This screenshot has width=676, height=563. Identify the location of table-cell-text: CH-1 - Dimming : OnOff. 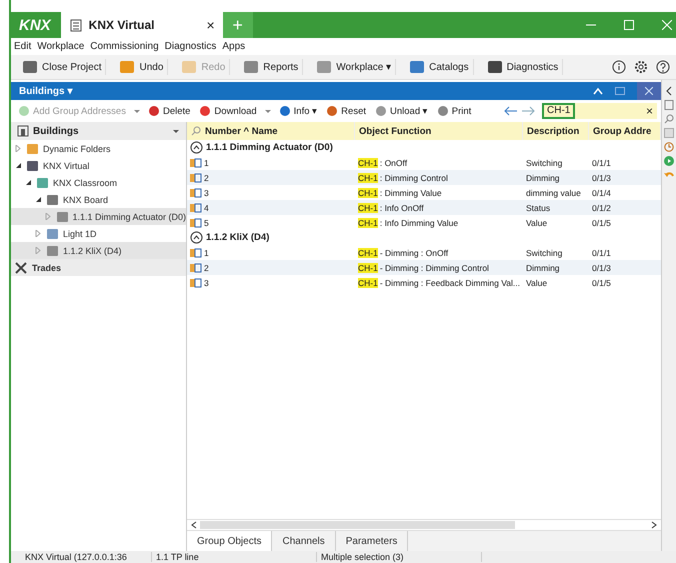
(403, 253).